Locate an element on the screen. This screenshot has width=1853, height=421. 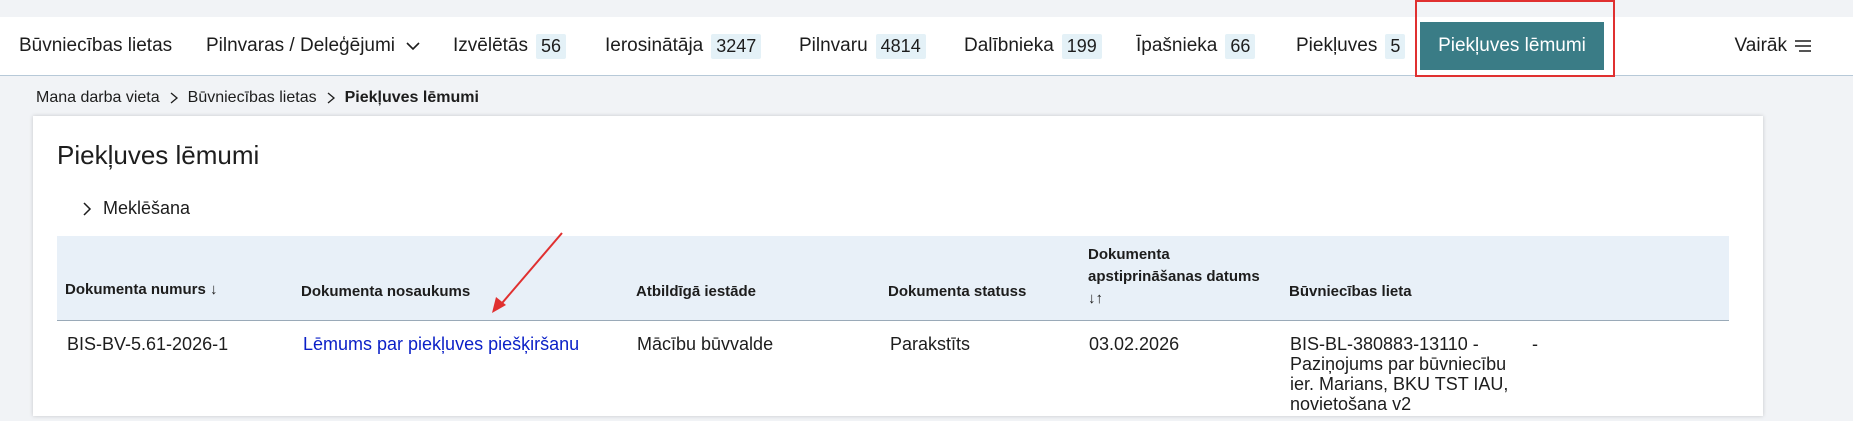
tab-label: Dalībnieka is located at coordinates (1009, 45).